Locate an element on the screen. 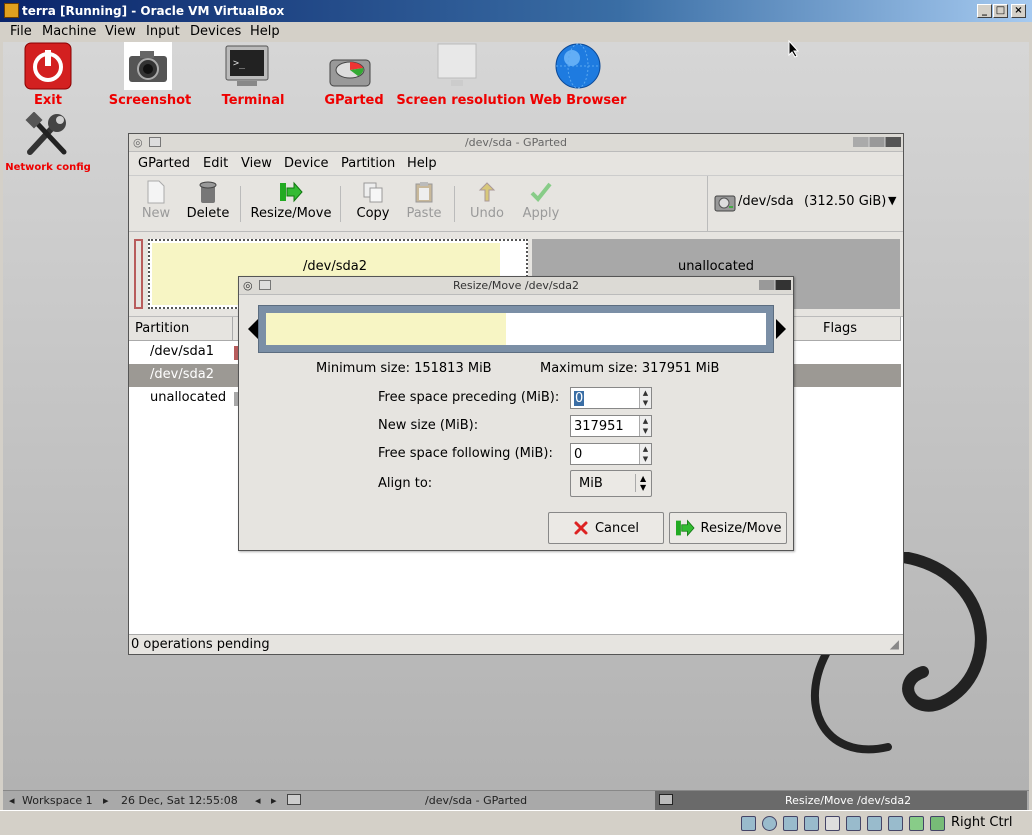  max-size-label: Maximum size: 317951 MiB is located at coordinates (630, 368).